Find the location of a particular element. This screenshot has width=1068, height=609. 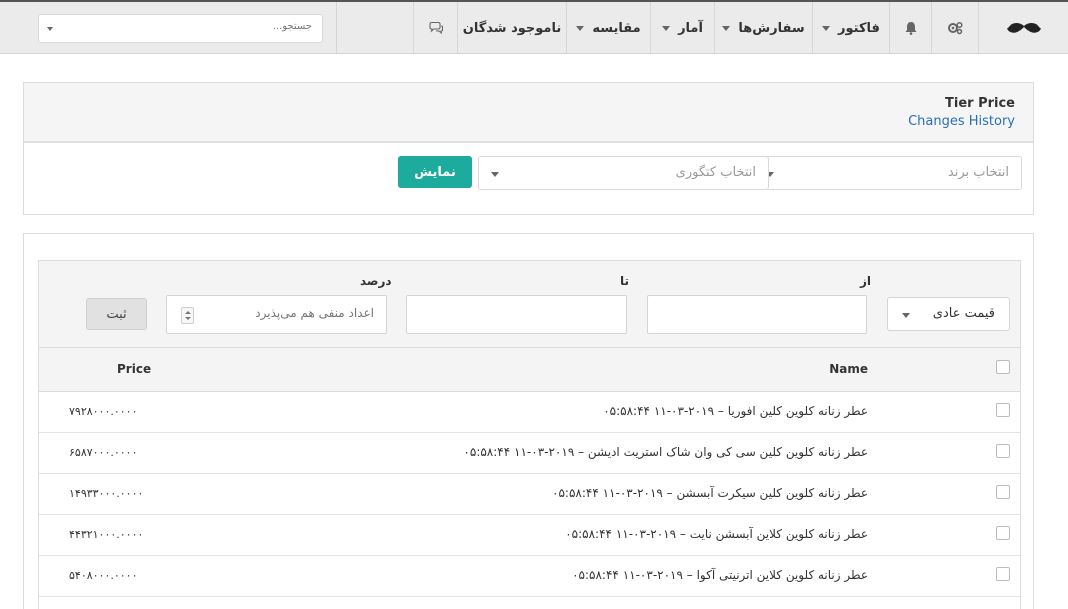

tier-price-panel-header: Tier Price Changes History is located at coordinates (528, 113).